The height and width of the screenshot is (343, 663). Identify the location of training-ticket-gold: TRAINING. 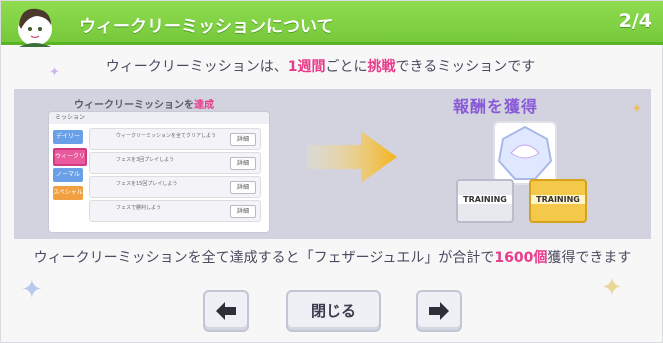
(558, 201).